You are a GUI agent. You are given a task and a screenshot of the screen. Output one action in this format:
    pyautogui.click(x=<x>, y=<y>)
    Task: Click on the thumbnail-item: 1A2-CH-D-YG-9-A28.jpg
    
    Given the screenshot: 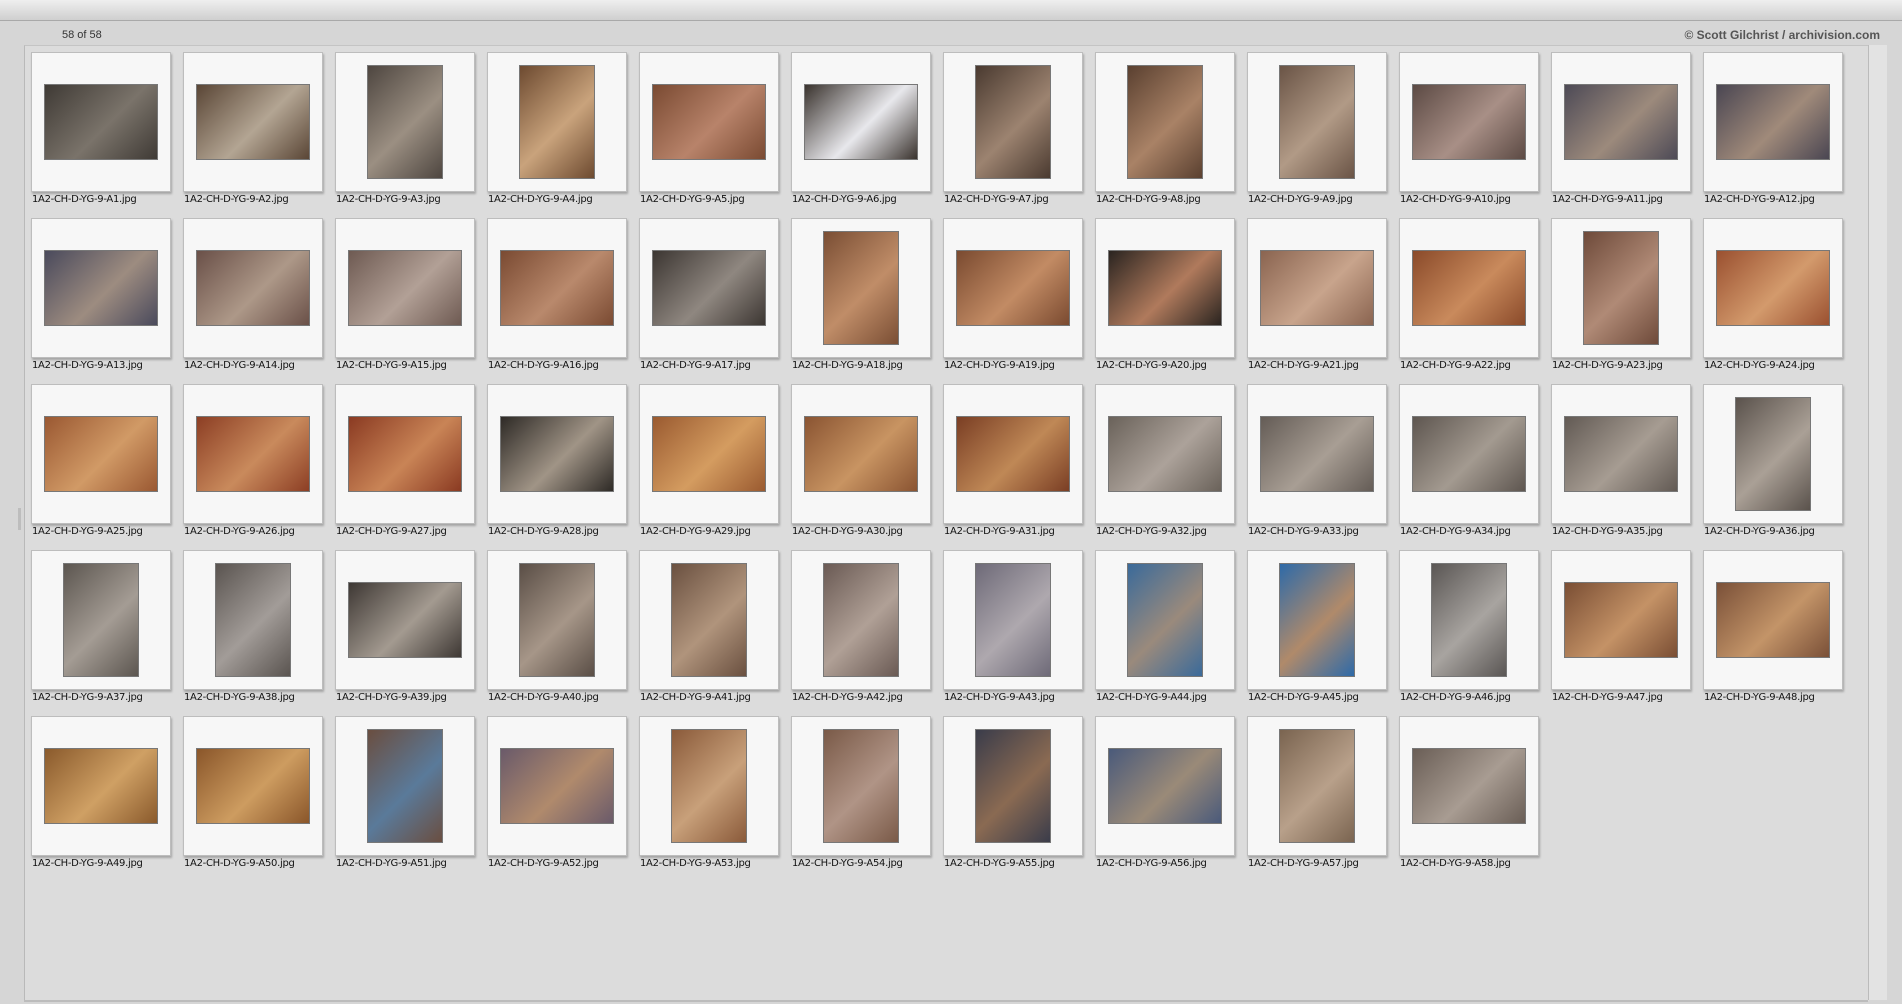 What is the action you would take?
    pyautogui.click(x=557, y=467)
    